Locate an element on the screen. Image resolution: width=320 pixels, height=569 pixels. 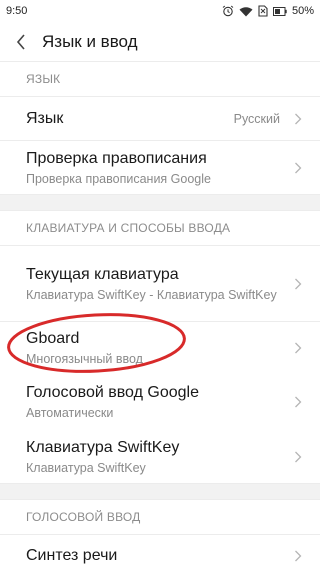
setting-gboard: Gboard Многоязычный ввод is located at coordinates (160, 348).